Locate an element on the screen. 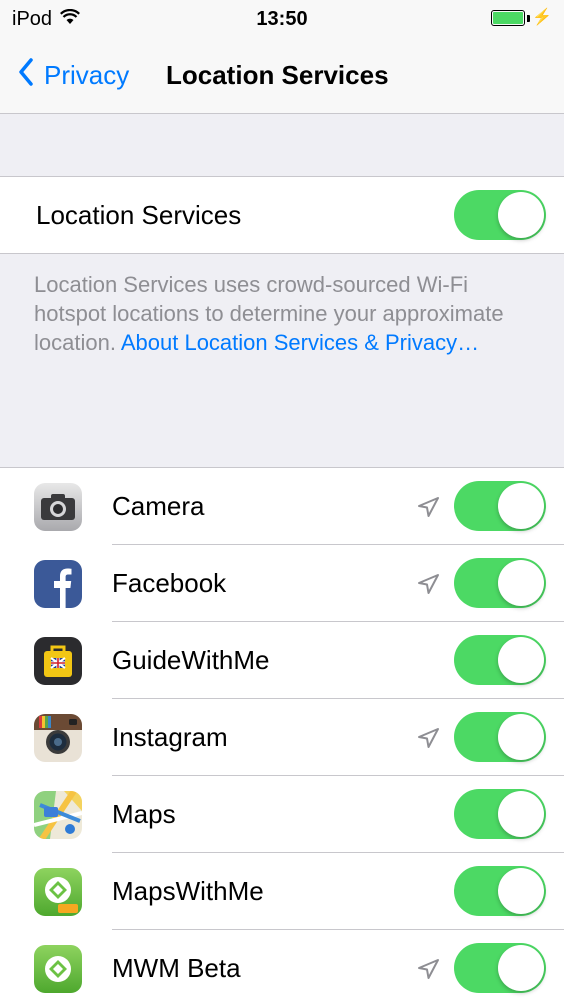  app-name: MWM Beta is located at coordinates (176, 968).